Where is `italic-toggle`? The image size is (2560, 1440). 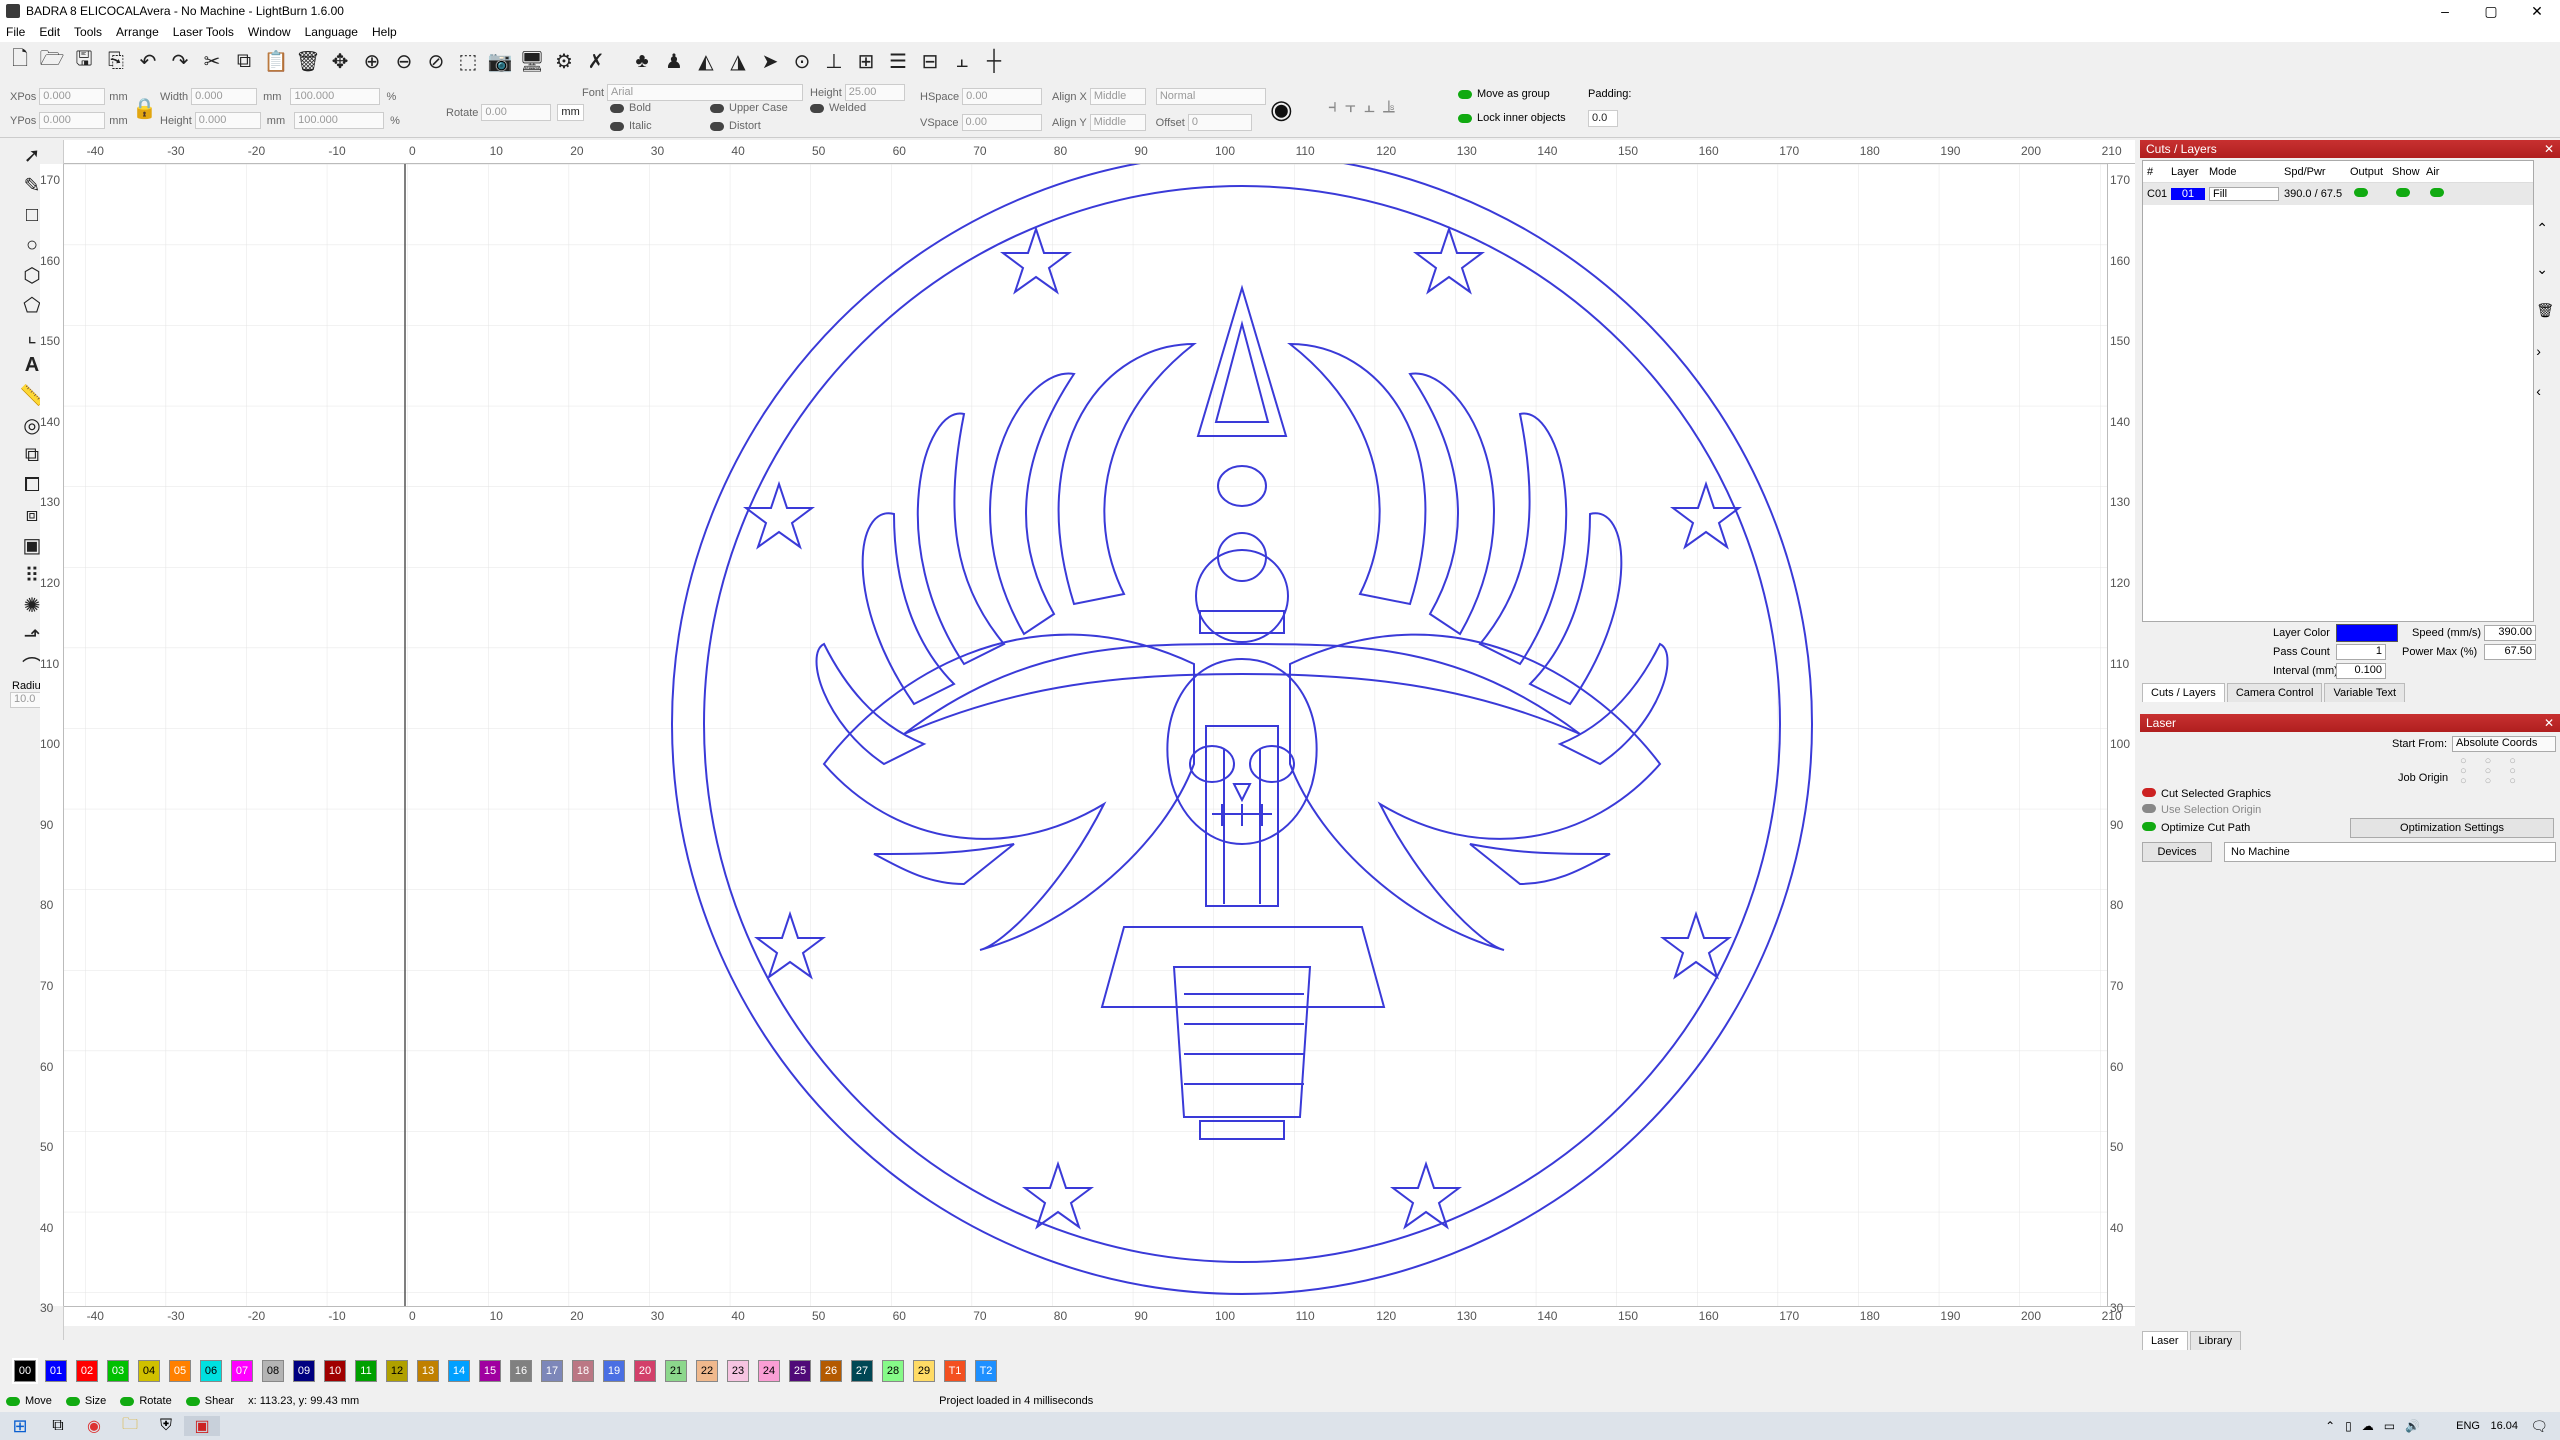 italic-toggle is located at coordinates (617, 126).